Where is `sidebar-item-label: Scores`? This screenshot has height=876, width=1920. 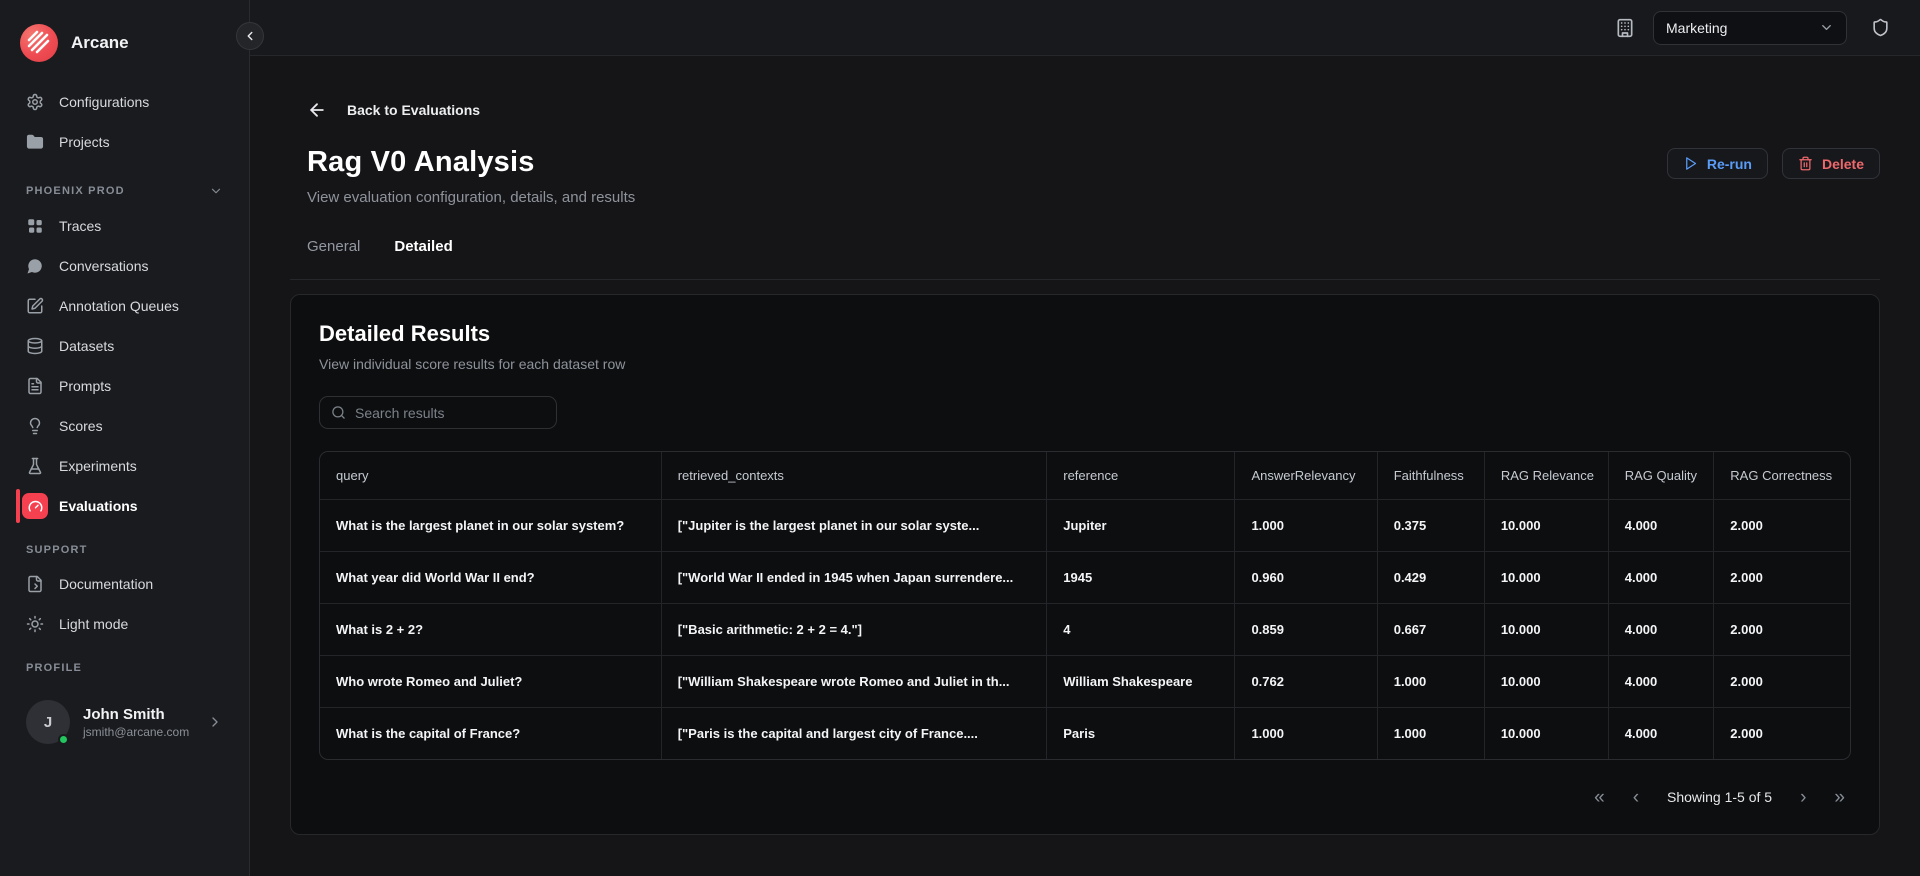
sidebar-item-label: Scores is located at coordinates (81, 426).